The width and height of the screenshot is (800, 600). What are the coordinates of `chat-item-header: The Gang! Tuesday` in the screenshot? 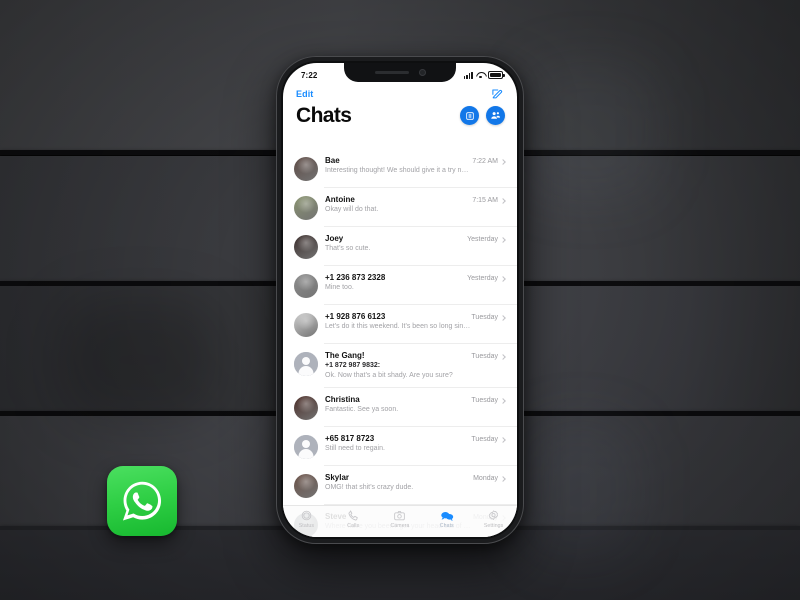 It's located at (415, 356).